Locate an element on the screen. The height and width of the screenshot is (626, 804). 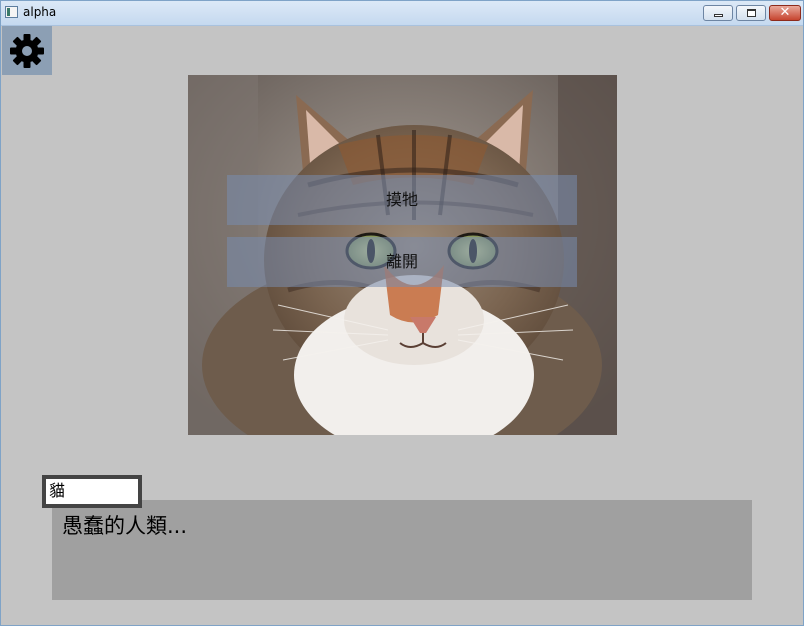
gear-icon is located at coordinates (27, 51).